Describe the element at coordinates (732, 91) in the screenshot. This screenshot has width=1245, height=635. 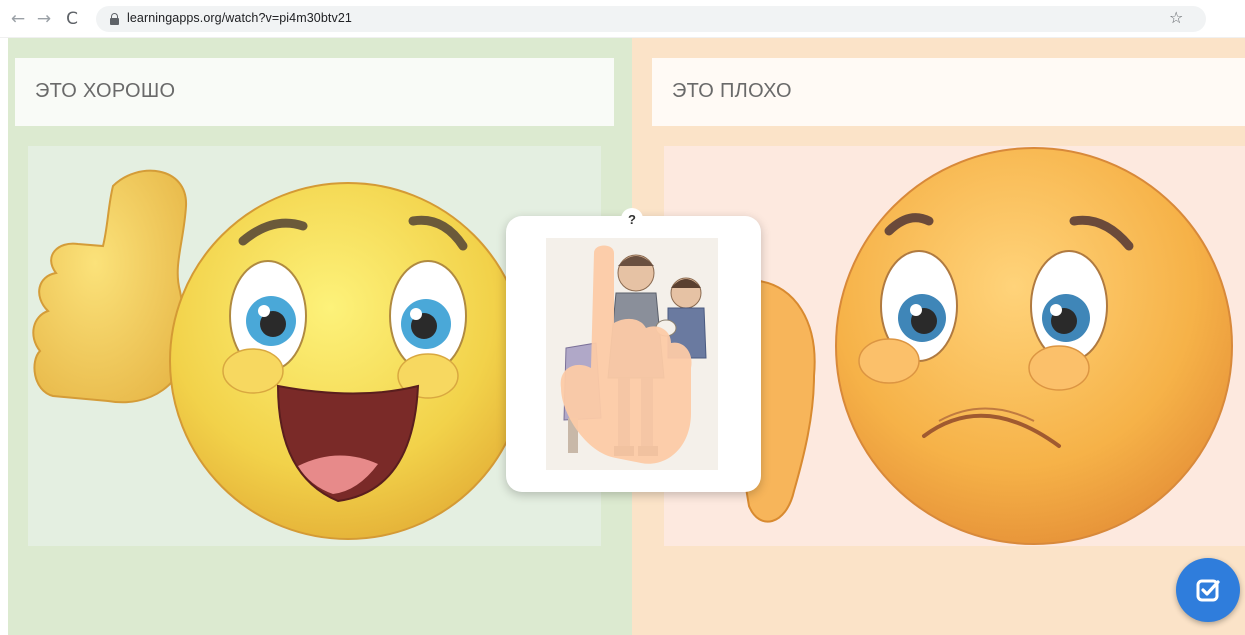
I see `category-title-bad: ЭТО ПЛОХО` at that location.